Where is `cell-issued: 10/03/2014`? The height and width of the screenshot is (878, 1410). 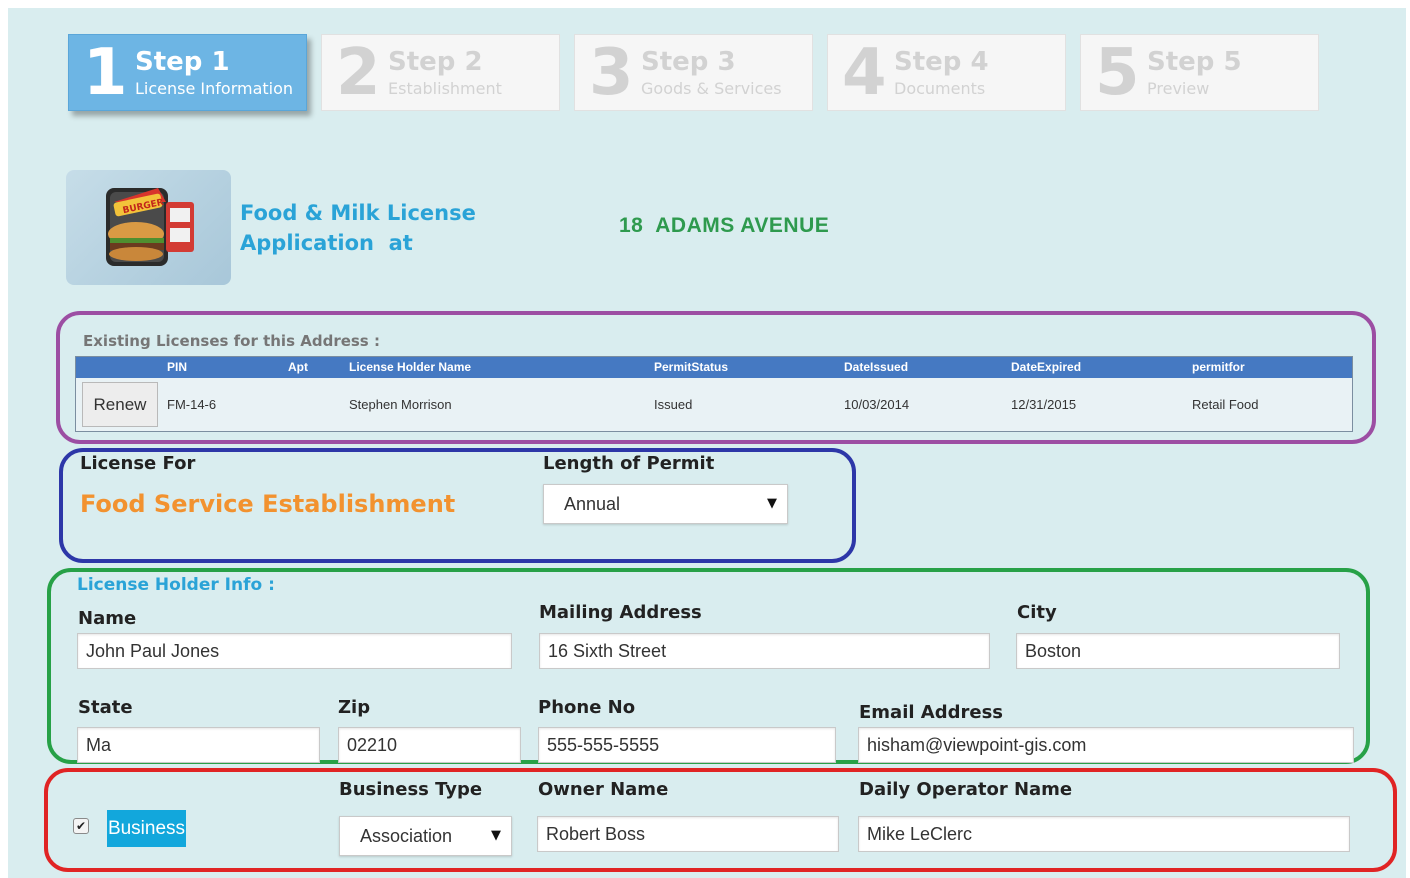 cell-issued: 10/03/2014 is located at coordinates (877, 404).